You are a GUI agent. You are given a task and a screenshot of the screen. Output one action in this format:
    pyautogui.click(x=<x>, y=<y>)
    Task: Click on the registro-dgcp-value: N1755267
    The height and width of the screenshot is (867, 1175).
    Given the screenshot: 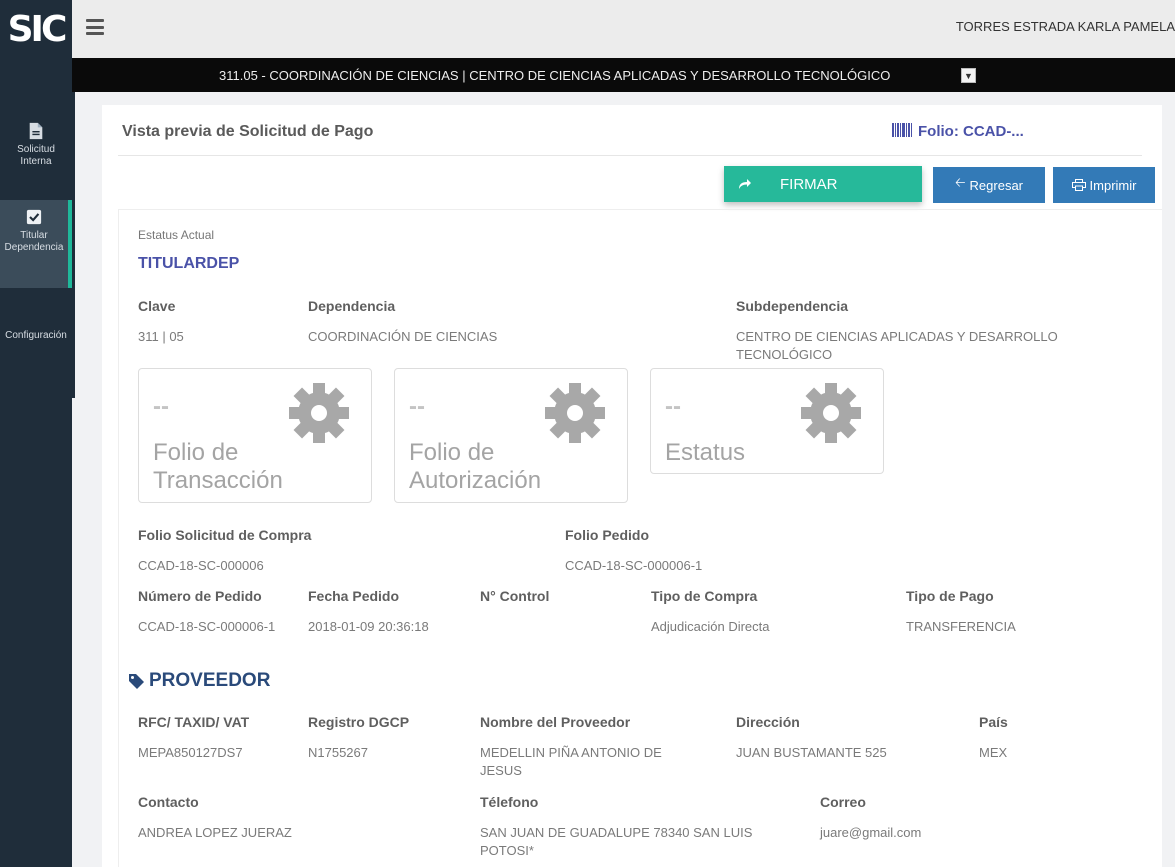 What is the action you would take?
    pyautogui.click(x=338, y=752)
    